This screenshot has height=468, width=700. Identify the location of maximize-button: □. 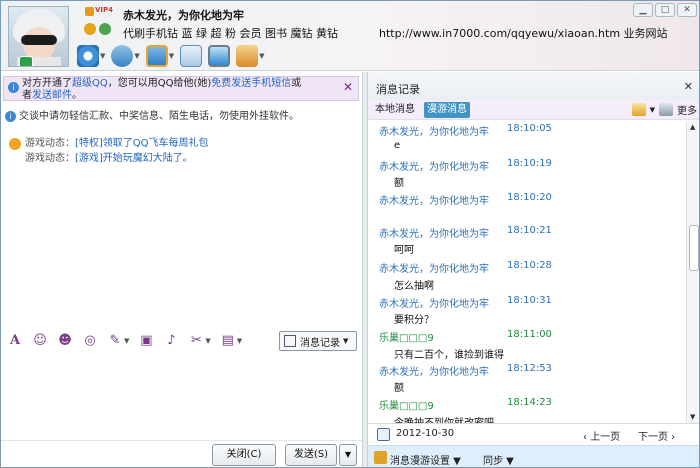
(665, 10).